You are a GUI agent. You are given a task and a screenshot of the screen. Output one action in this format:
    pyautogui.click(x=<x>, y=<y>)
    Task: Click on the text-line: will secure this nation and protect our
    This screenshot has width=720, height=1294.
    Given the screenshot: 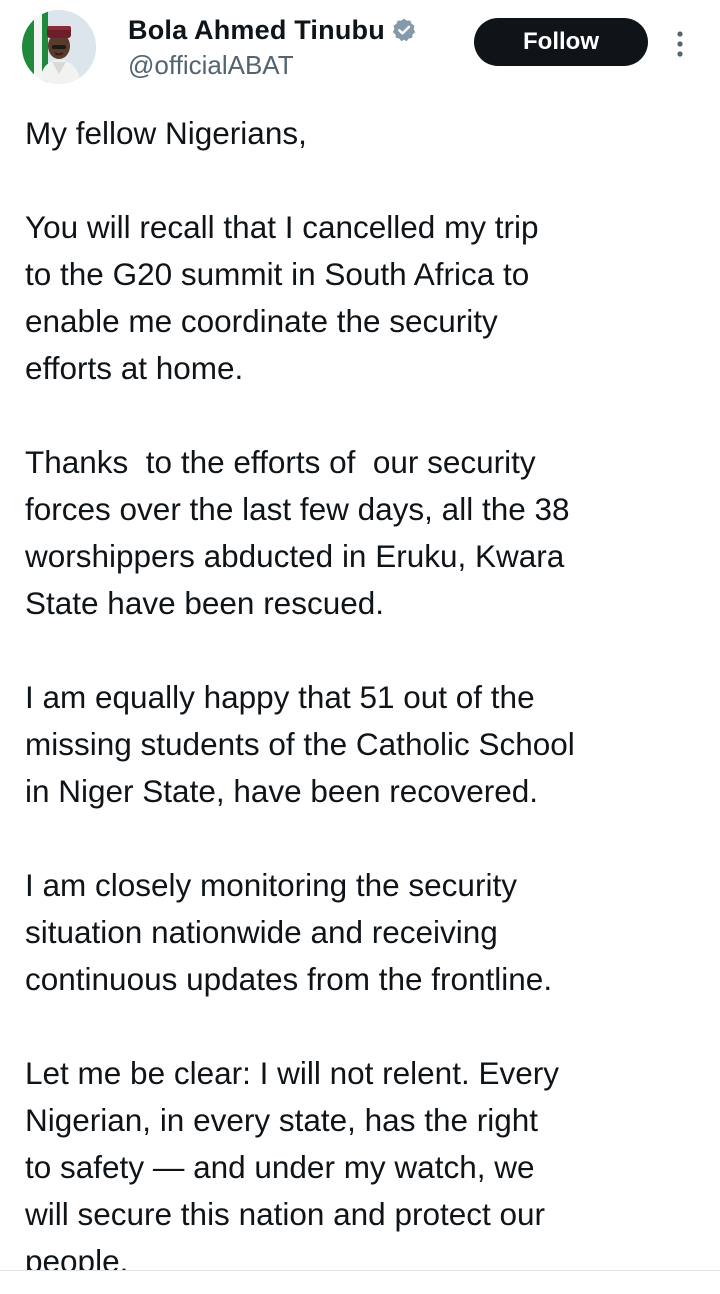 What is the action you would take?
    pyautogui.click(x=285, y=1214)
    